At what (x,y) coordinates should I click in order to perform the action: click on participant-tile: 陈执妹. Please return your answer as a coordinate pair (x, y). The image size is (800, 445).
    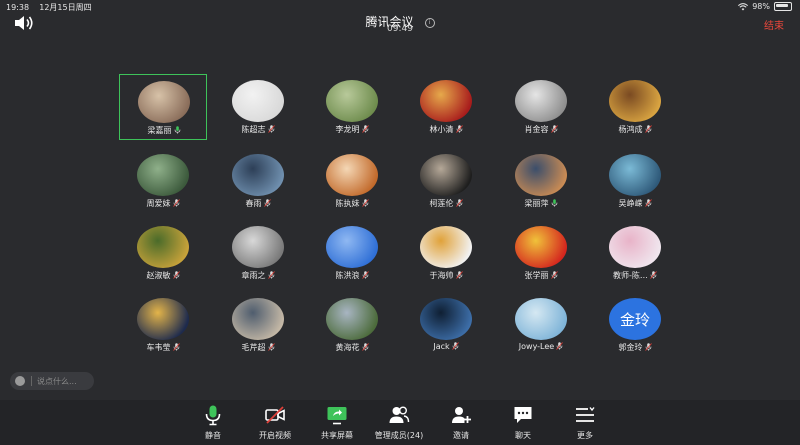
    Looking at the image, I should click on (352, 181).